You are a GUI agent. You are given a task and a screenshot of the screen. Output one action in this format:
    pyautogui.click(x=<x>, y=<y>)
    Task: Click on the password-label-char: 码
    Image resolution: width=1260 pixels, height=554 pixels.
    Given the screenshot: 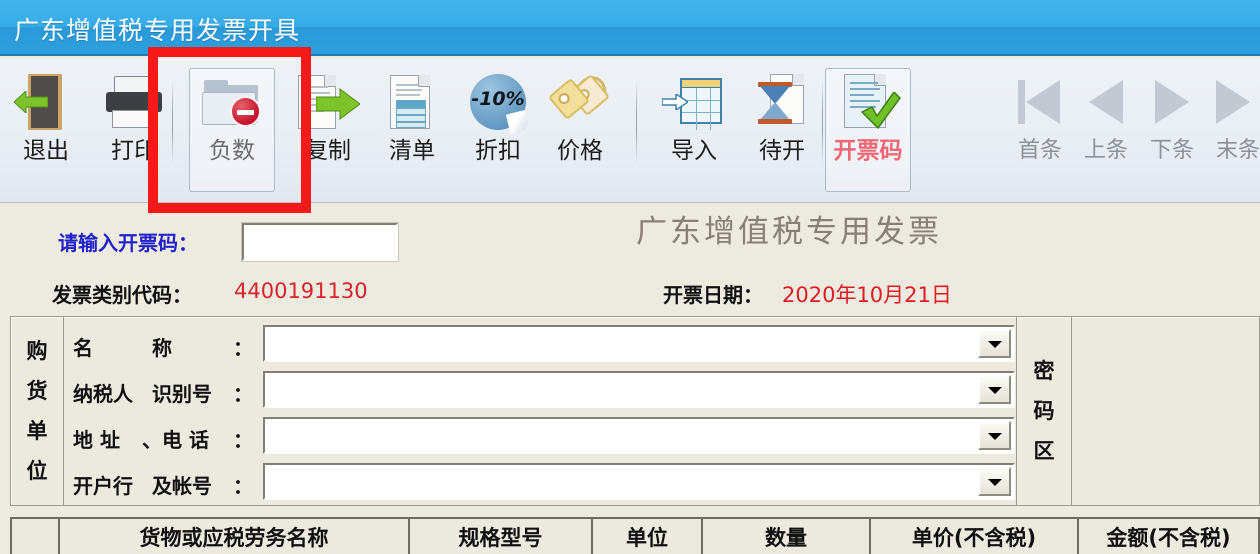 What is the action you would take?
    pyautogui.click(x=1044, y=411)
    